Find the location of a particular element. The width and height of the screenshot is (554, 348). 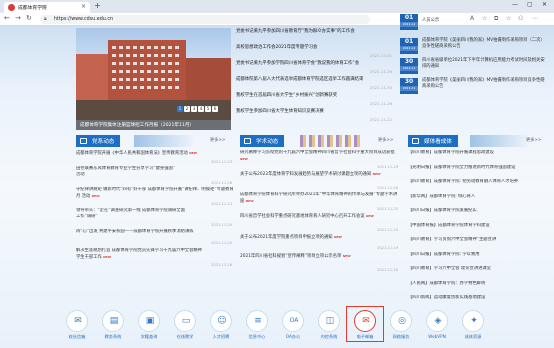

headline-caption: 成都体育学院集体注册篮球招工作月报（2021年11月） is located at coordinates (153, 125).